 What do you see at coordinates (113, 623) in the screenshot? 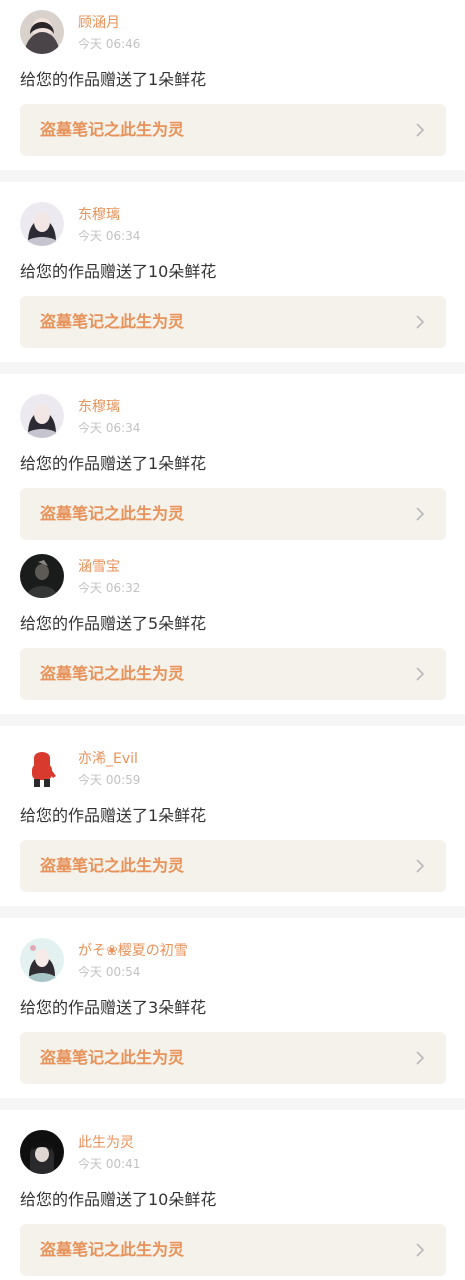
I see `gift-message: 给您的作品赠送了5朵鲜花` at bounding box center [113, 623].